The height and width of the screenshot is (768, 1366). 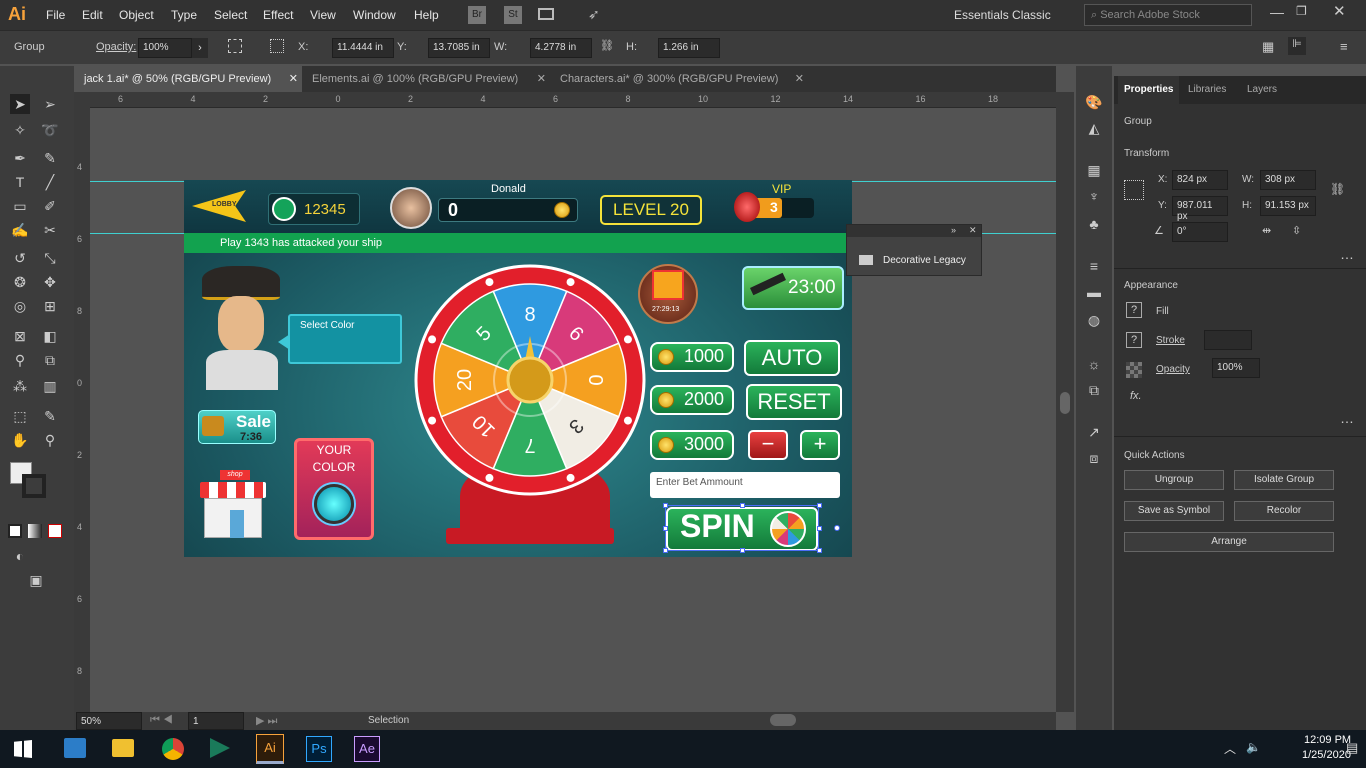 I want to click on tray-chevron-icon: ︿, so click(x=1230, y=748).